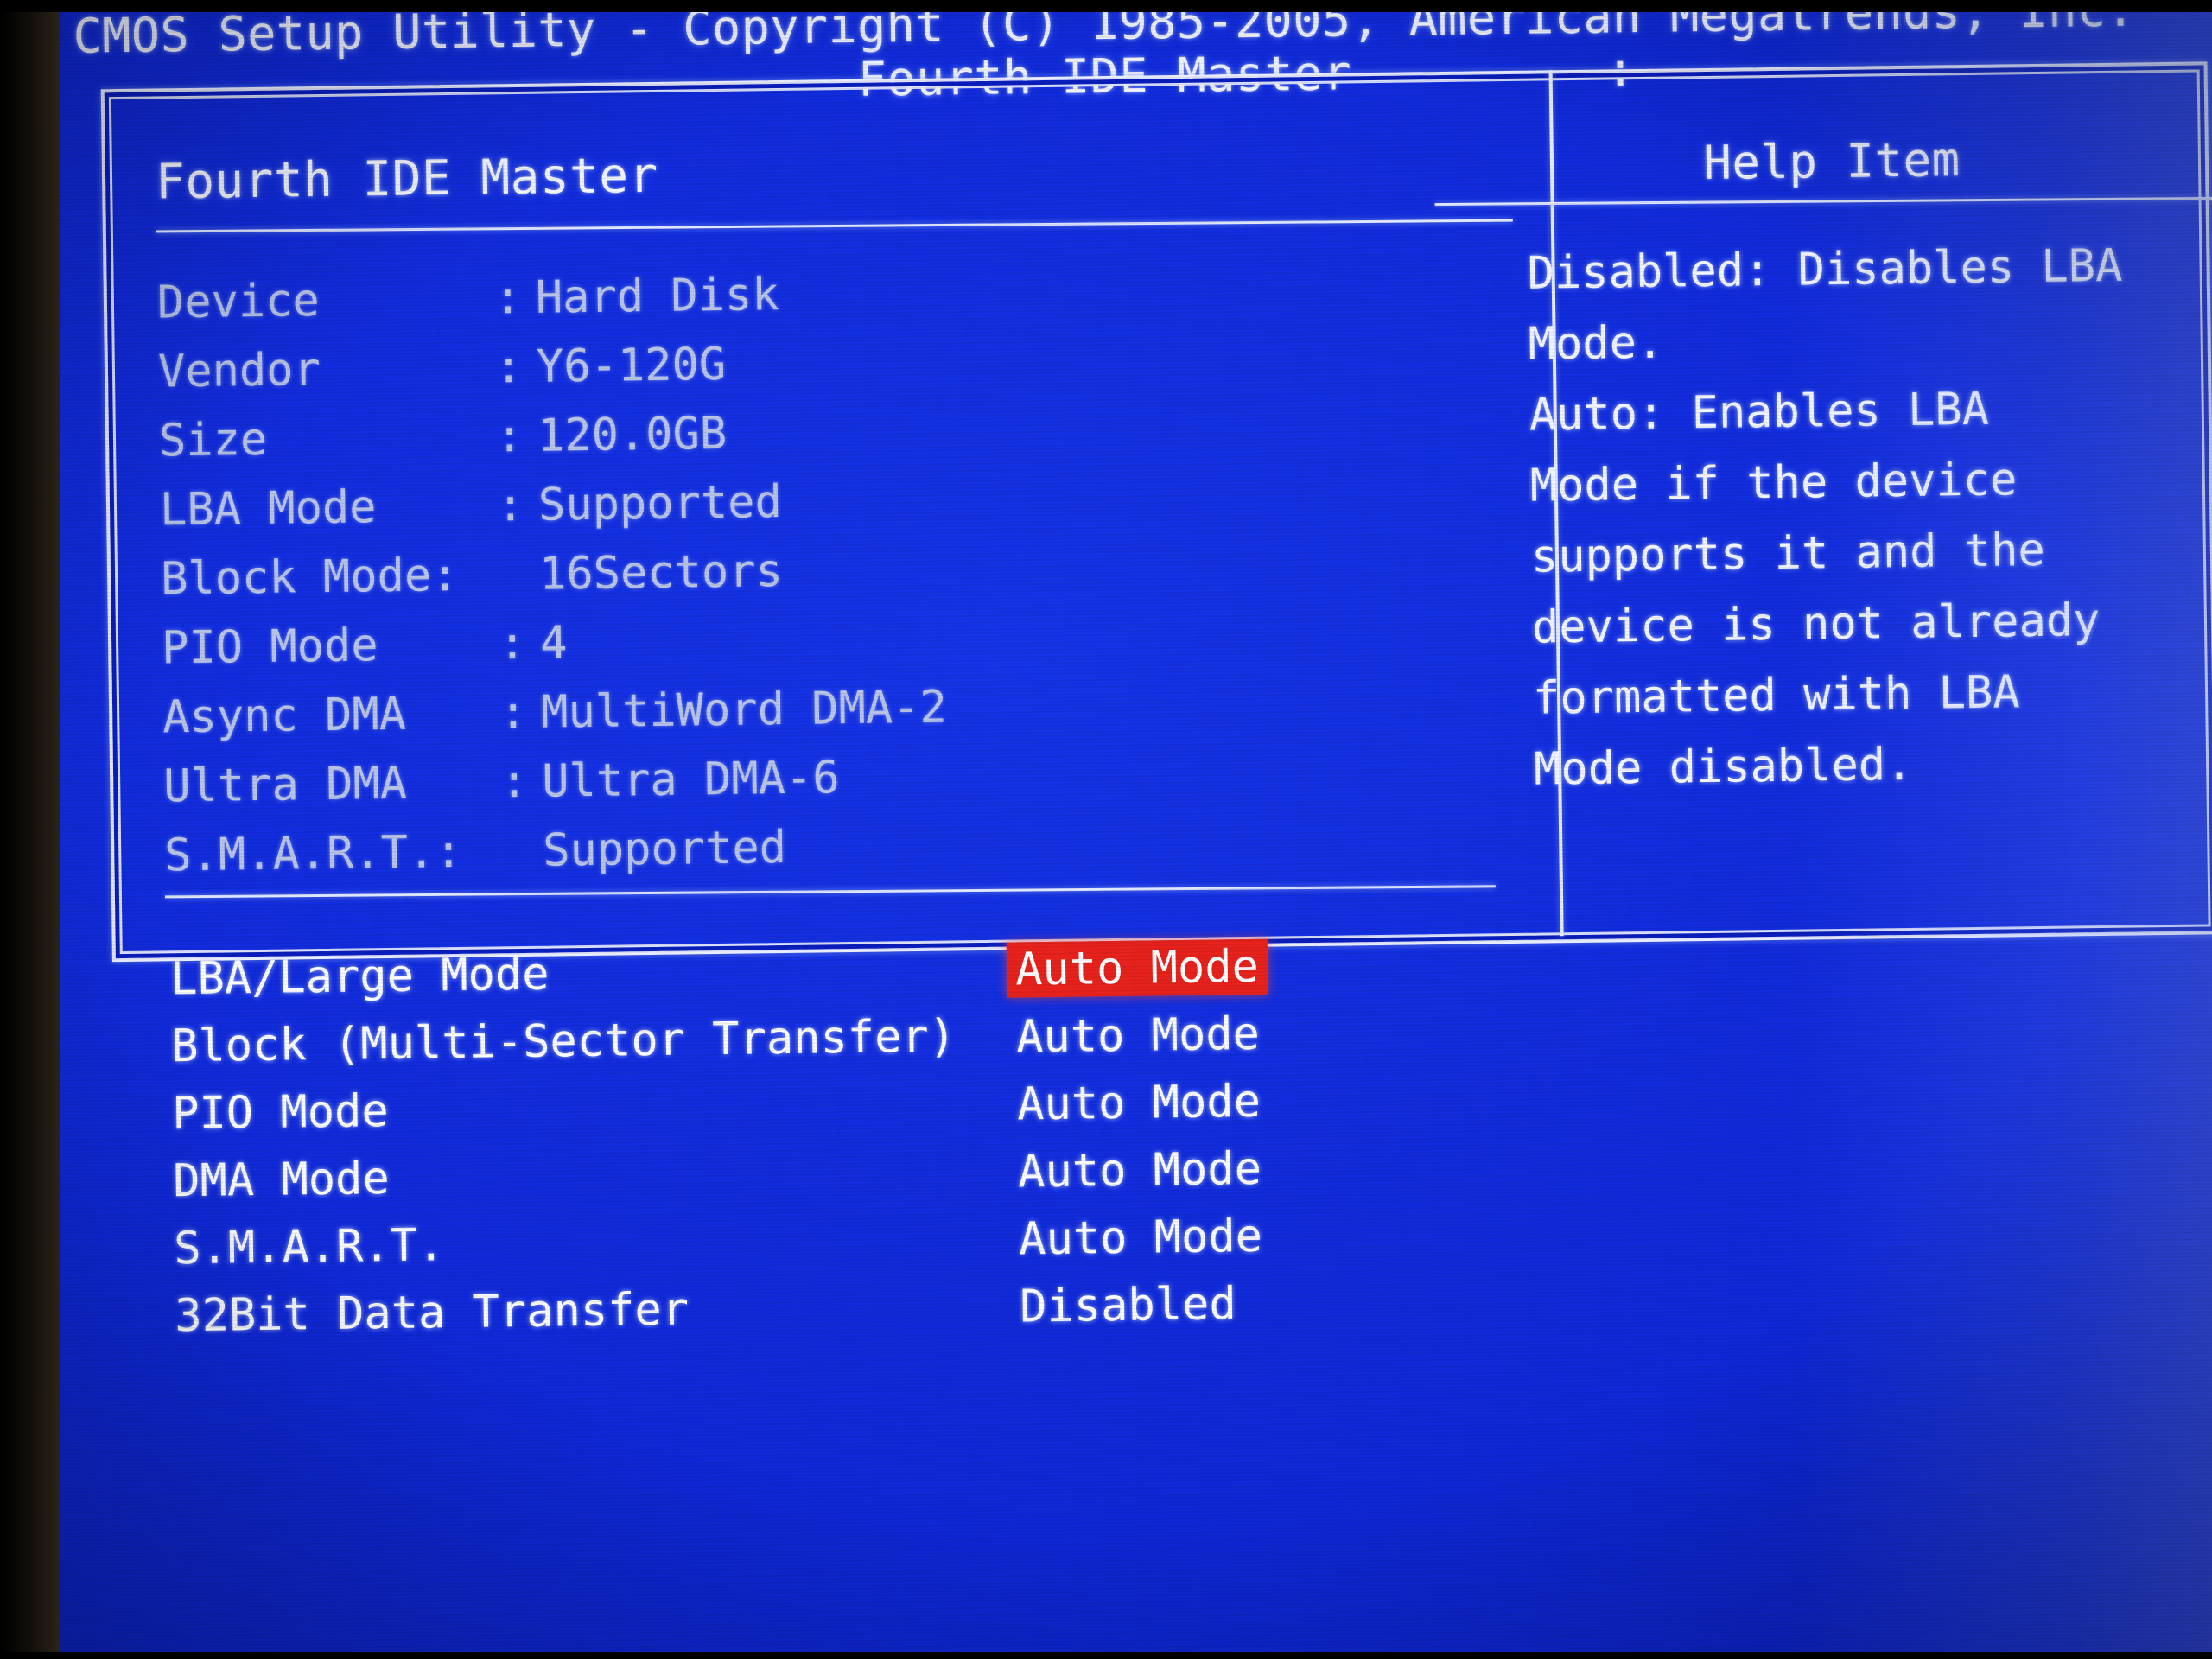 The image size is (2212, 1659). I want to click on help-text-line: Mode disabled., so click(1723, 767).